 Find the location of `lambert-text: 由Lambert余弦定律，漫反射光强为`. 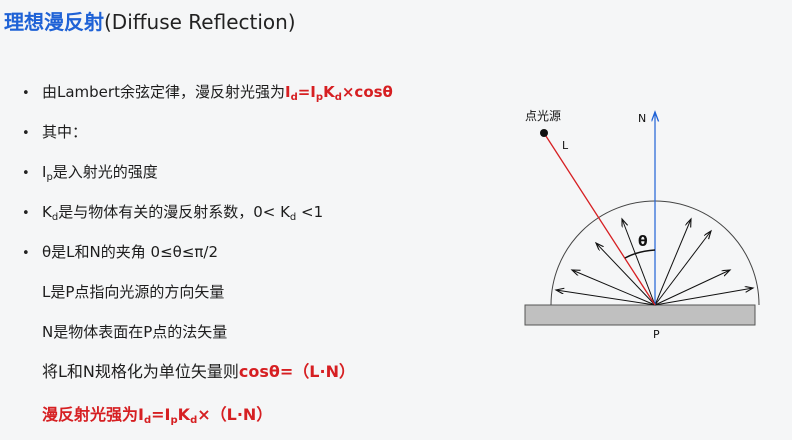

lambert-text: 由Lambert余弦定律，漫反射光强为 is located at coordinates (163, 92).